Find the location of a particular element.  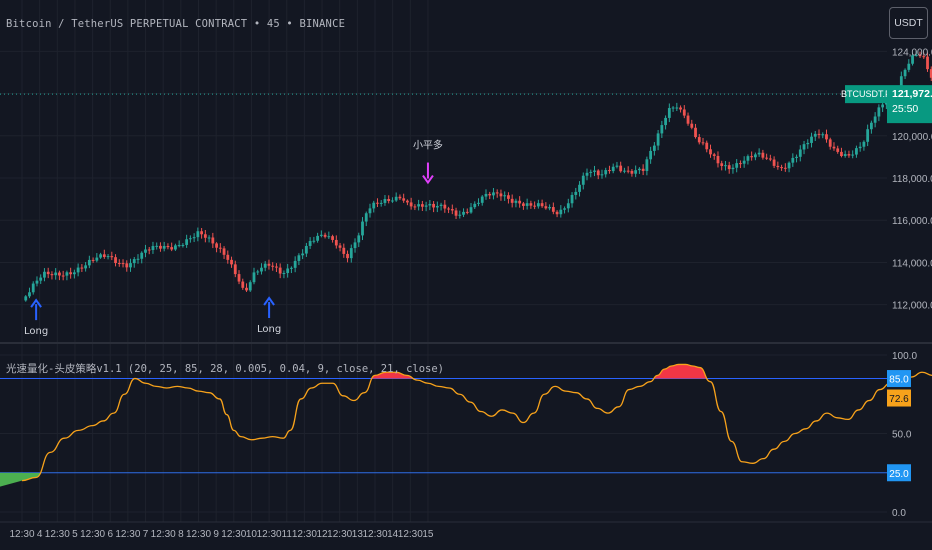

time-tick-label: 5 is located at coordinates (75, 534).